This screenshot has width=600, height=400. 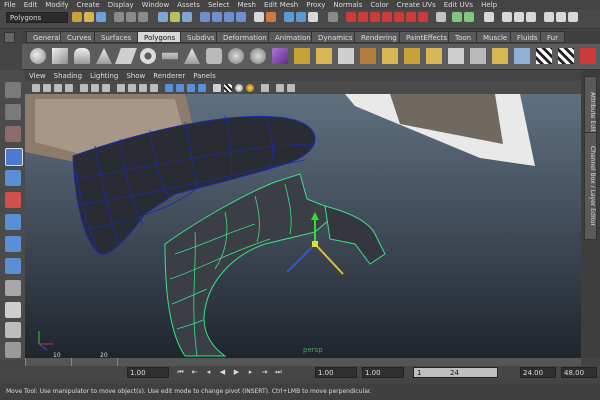 I want to click on select-hierarchy-icon, so click(x=119, y=17).